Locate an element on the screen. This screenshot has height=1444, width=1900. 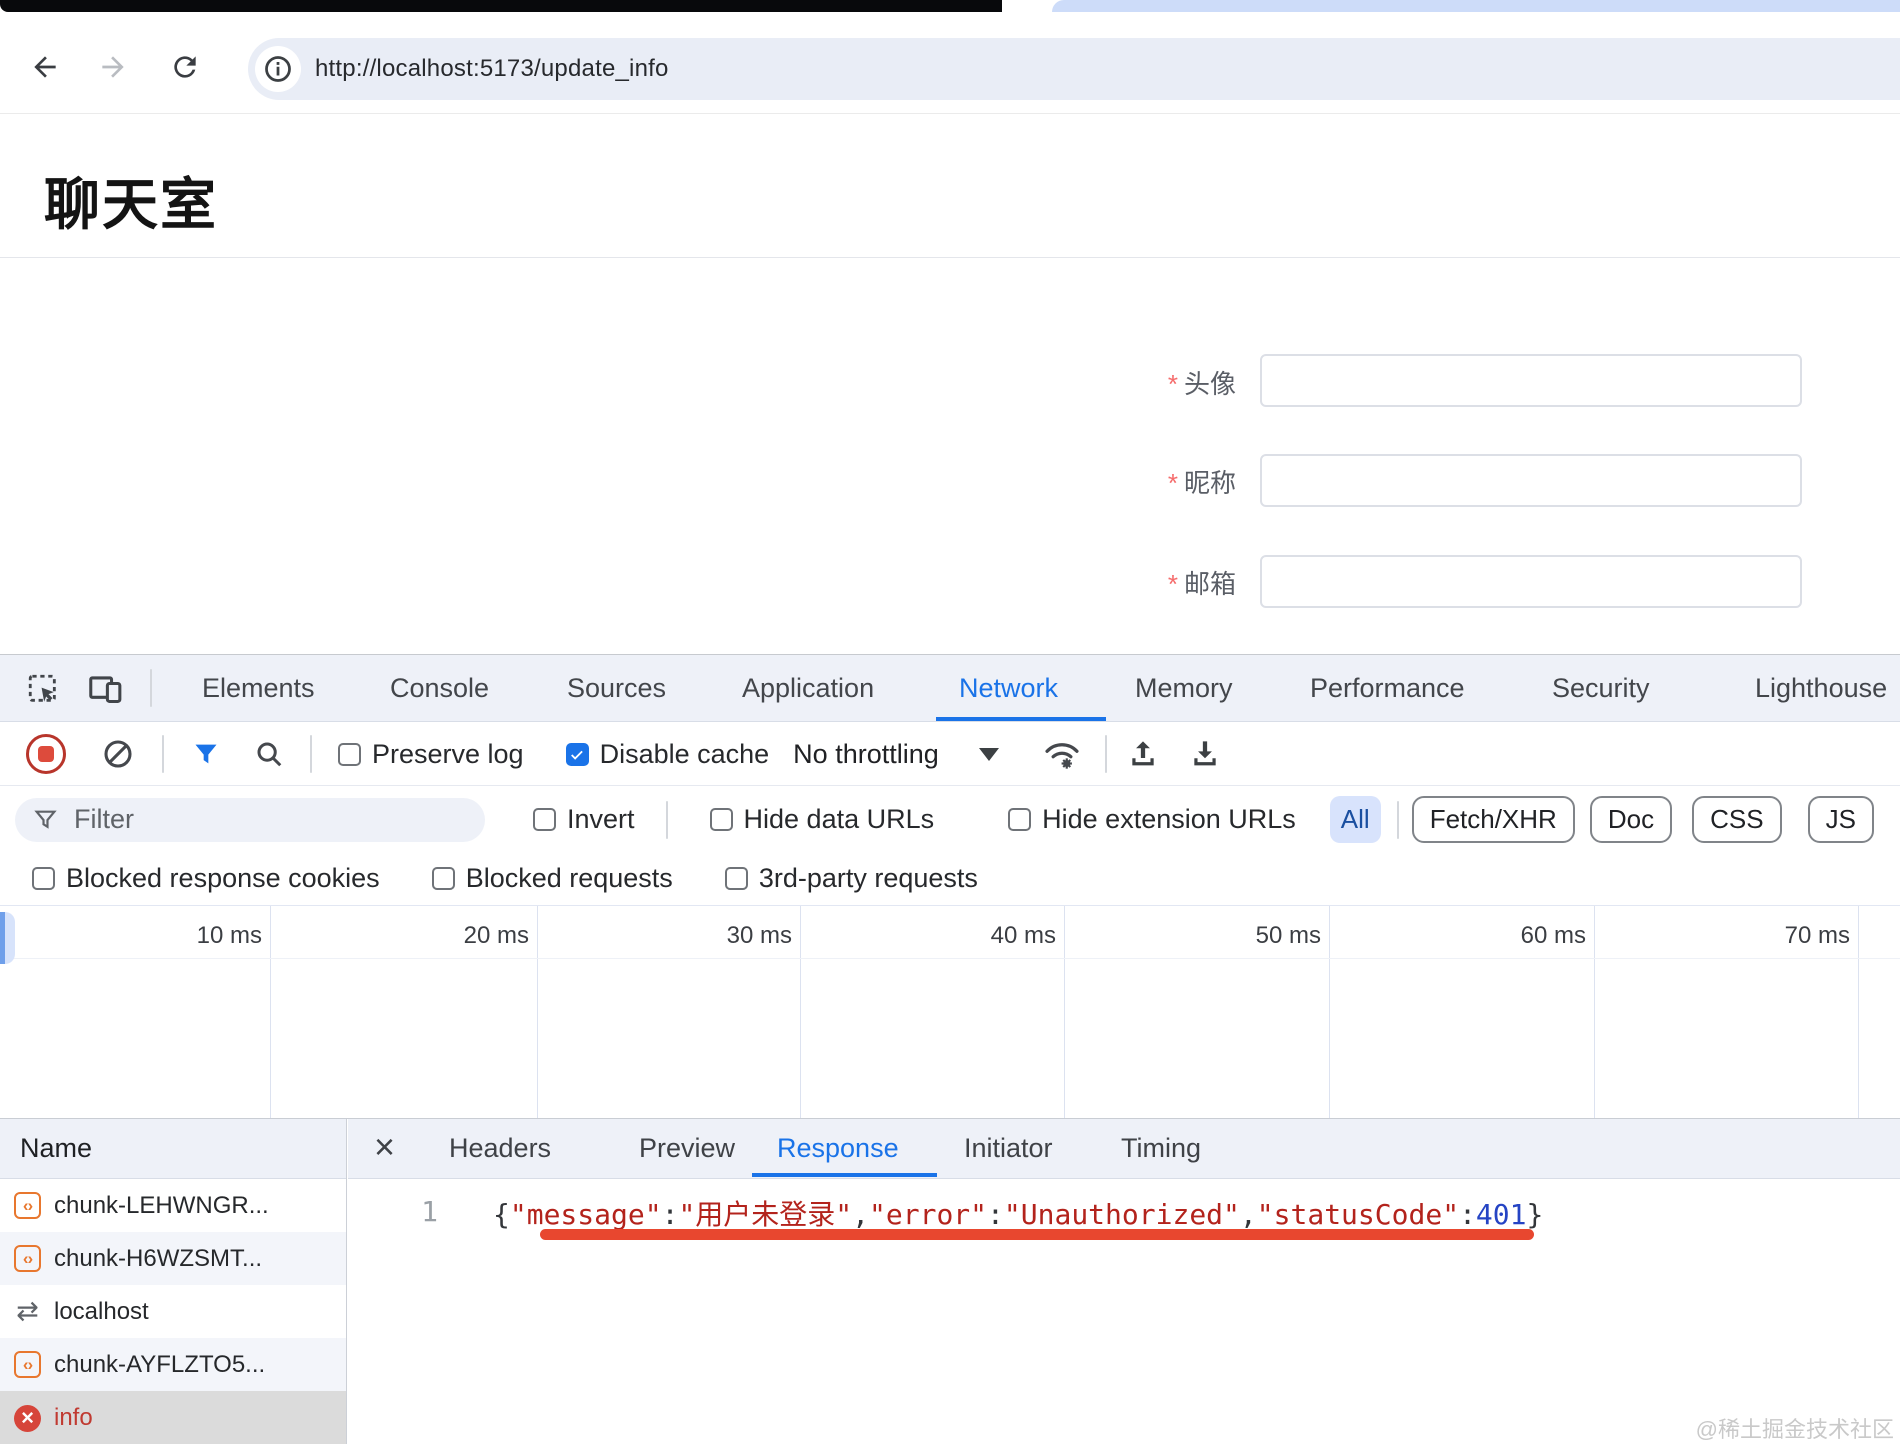
address-bar: http://localhost:5173/update_info is located at coordinates (1074, 69).